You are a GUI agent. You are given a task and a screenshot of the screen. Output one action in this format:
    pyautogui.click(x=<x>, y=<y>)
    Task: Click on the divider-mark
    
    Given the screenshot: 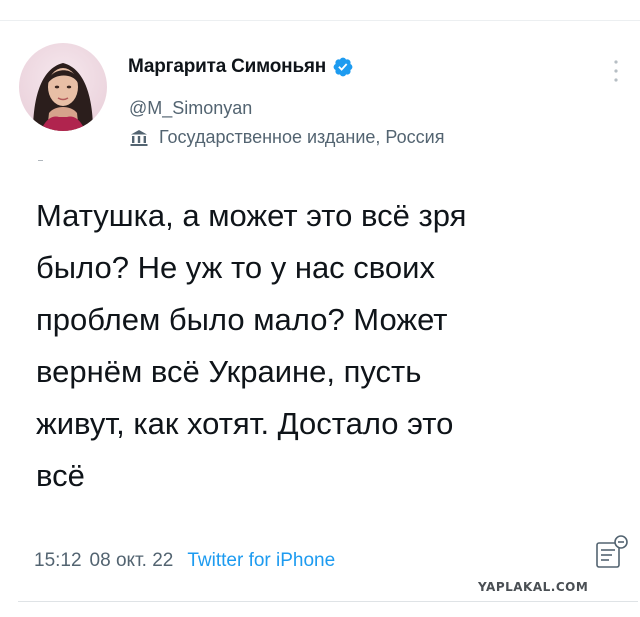 What is the action you would take?
    pyautogui.click(x=40, y=160)
    